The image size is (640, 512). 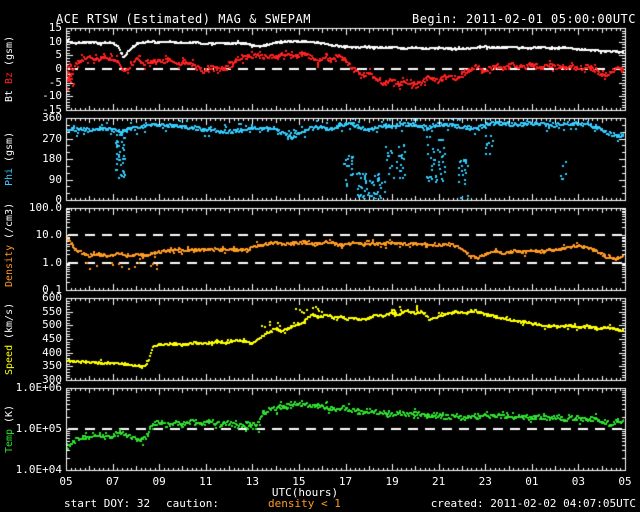 What do you see at coordinates (578, 481) in the screenshot?
I see `x-tick-label: 03` at bounding box center [578, 481].